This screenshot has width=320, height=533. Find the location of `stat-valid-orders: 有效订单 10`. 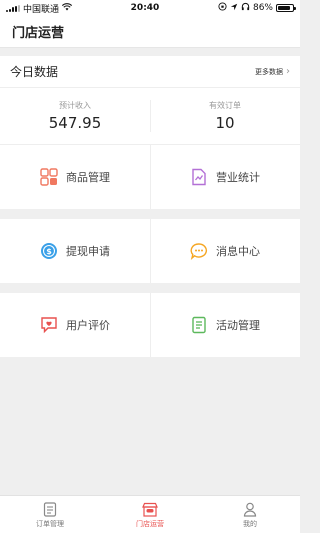

stat-valid-orders: 有效订单 10 is located at coordinates (225, 116).